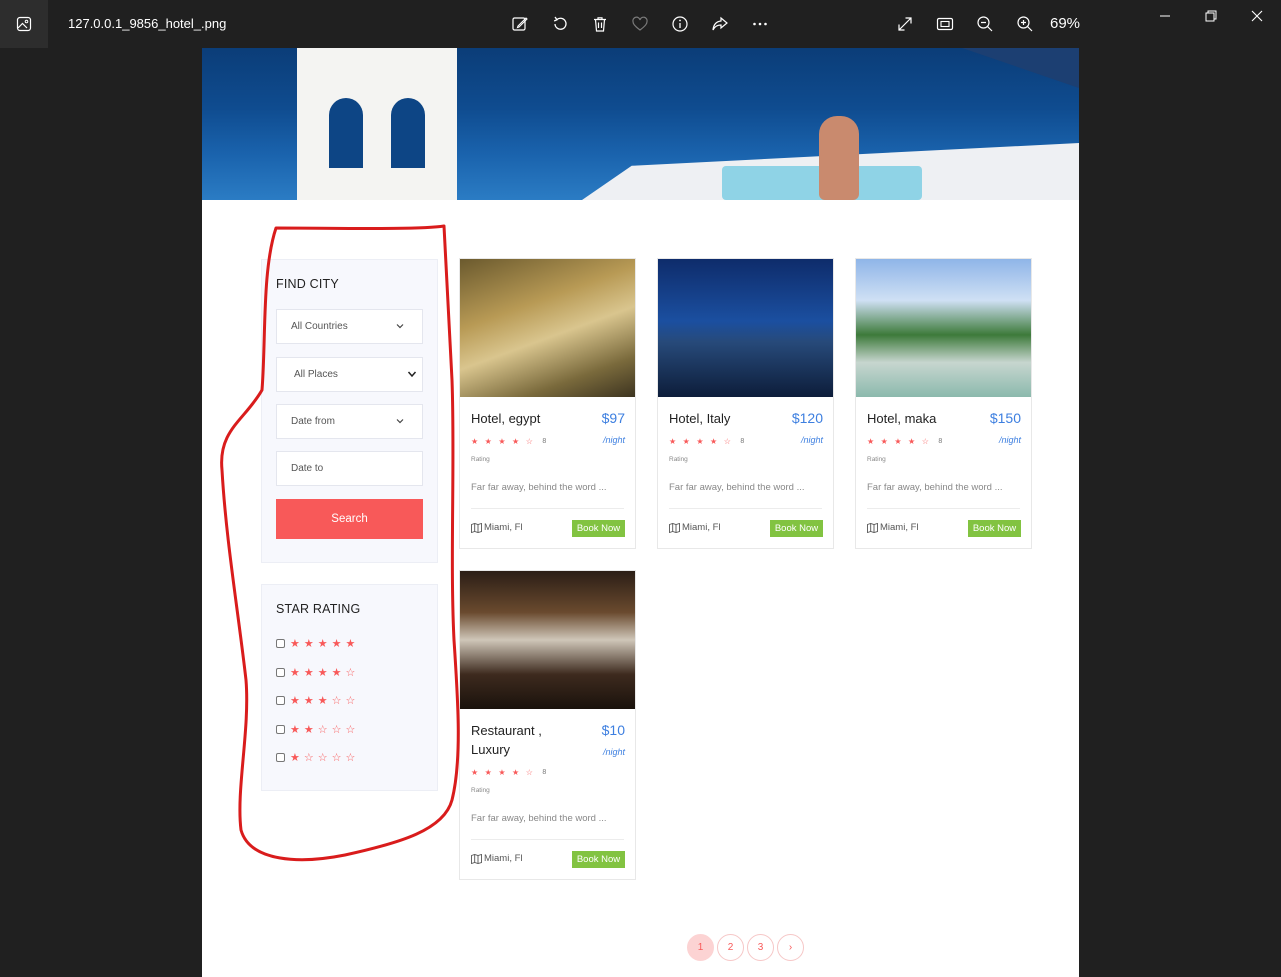  I want to click on share-icon, so click(720, 24).